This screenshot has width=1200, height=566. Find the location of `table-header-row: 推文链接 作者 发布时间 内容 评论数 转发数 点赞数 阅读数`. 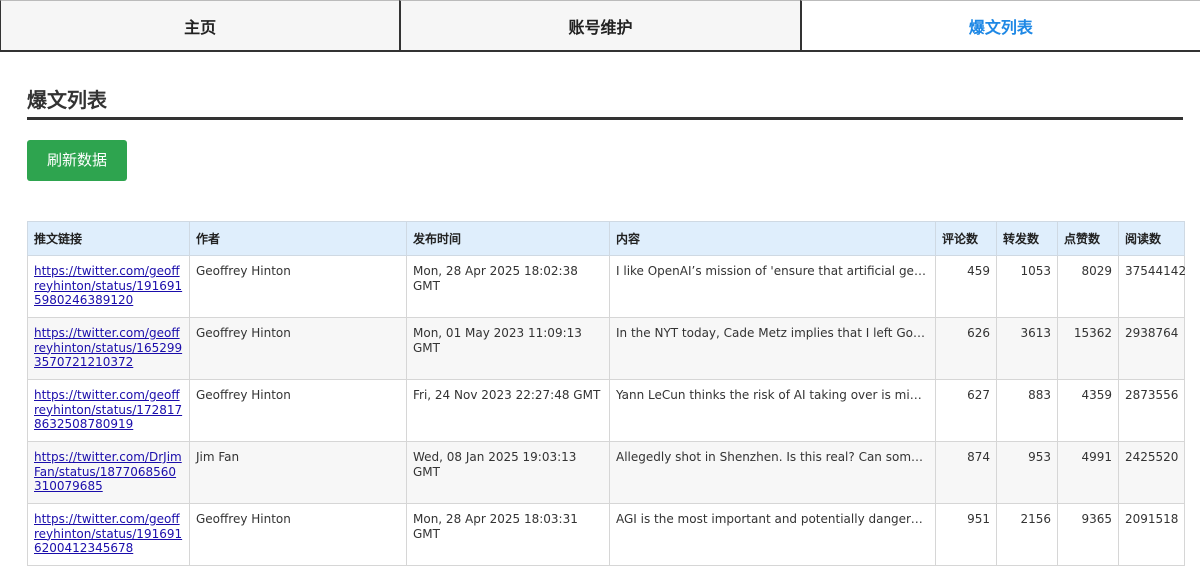

table-header-row: 推文链接 作者 发布时间 内容 评论数 转发数 点赞数 阅读数 is located at coordinates (606, 238).